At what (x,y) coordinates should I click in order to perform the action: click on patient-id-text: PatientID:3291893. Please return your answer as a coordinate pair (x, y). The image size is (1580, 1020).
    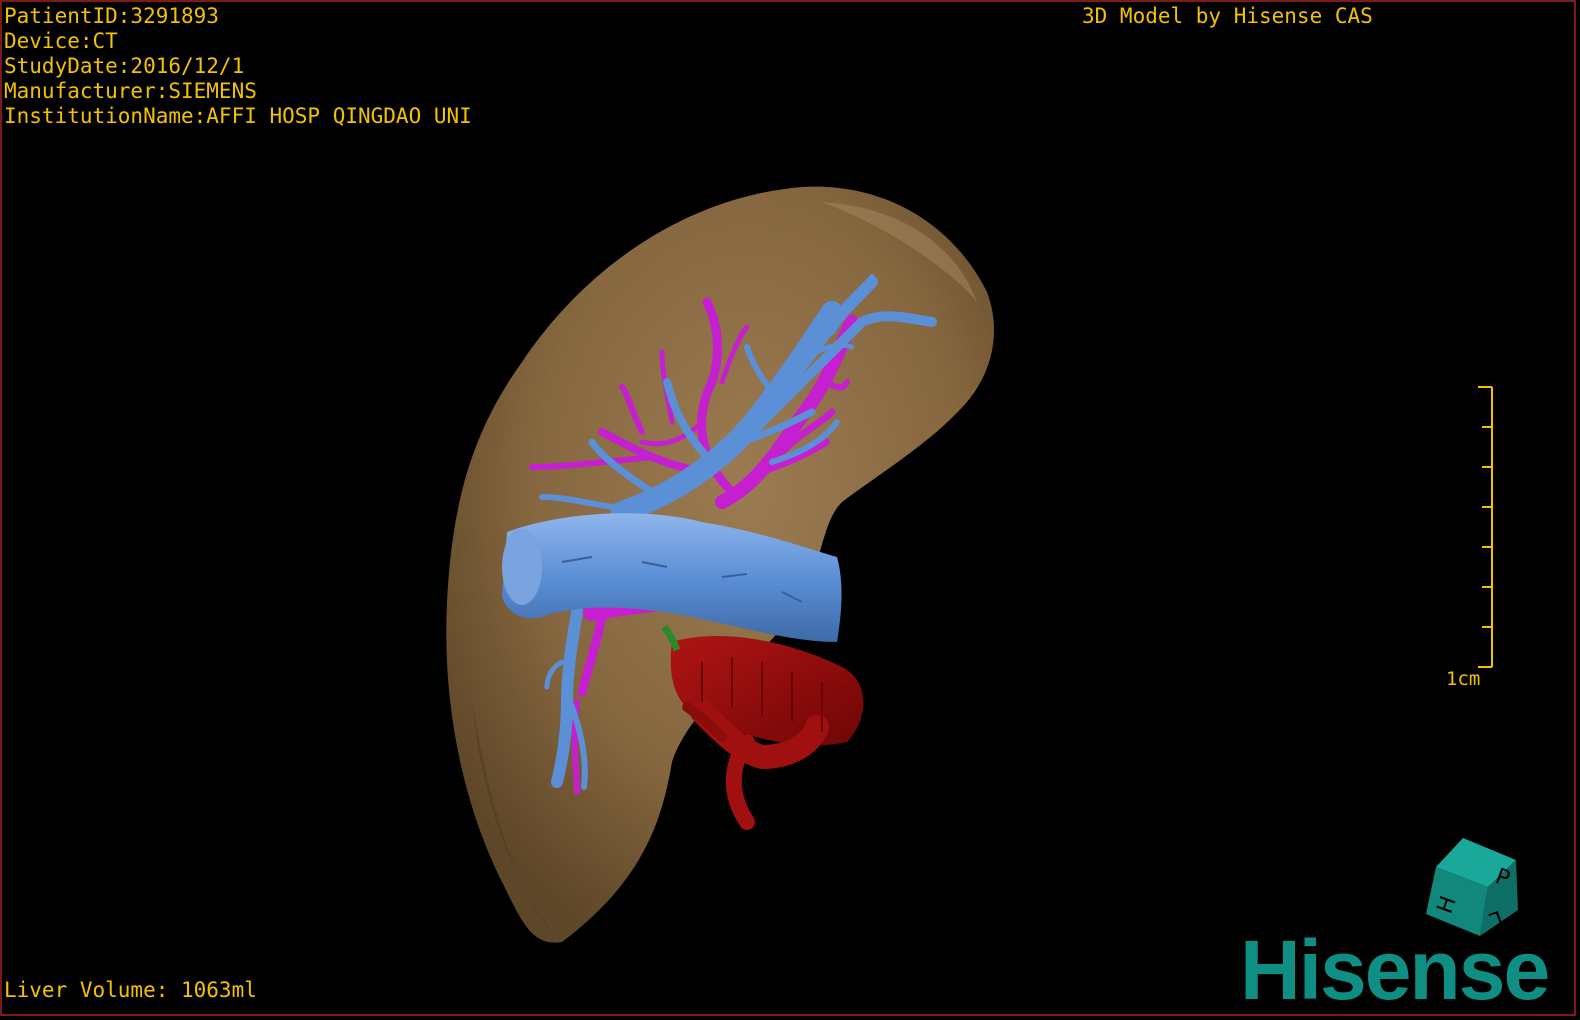
    Looking at the image, I should click on (111, 16).